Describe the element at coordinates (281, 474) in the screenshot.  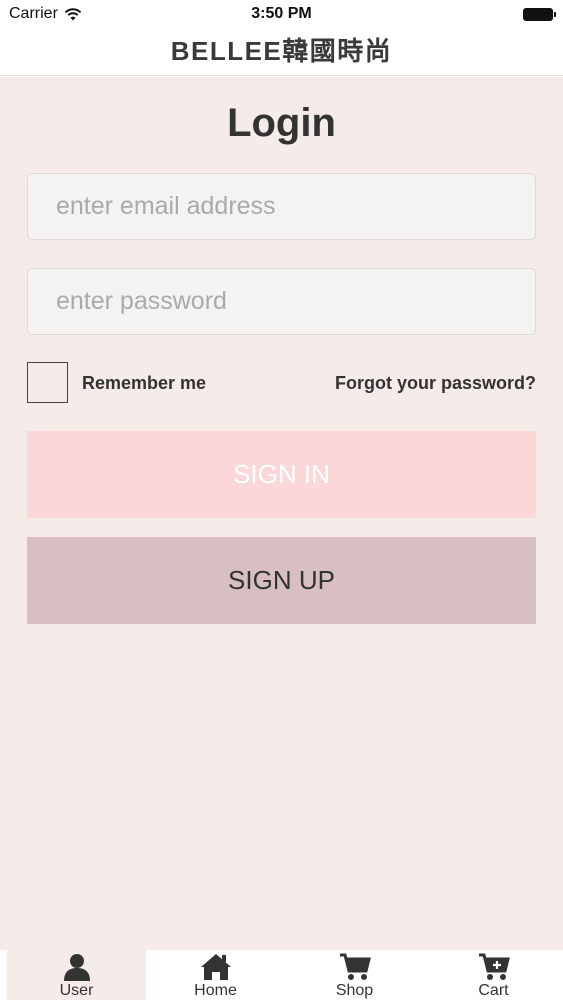
I see `sign-in-button: SIGN IN` at that location.